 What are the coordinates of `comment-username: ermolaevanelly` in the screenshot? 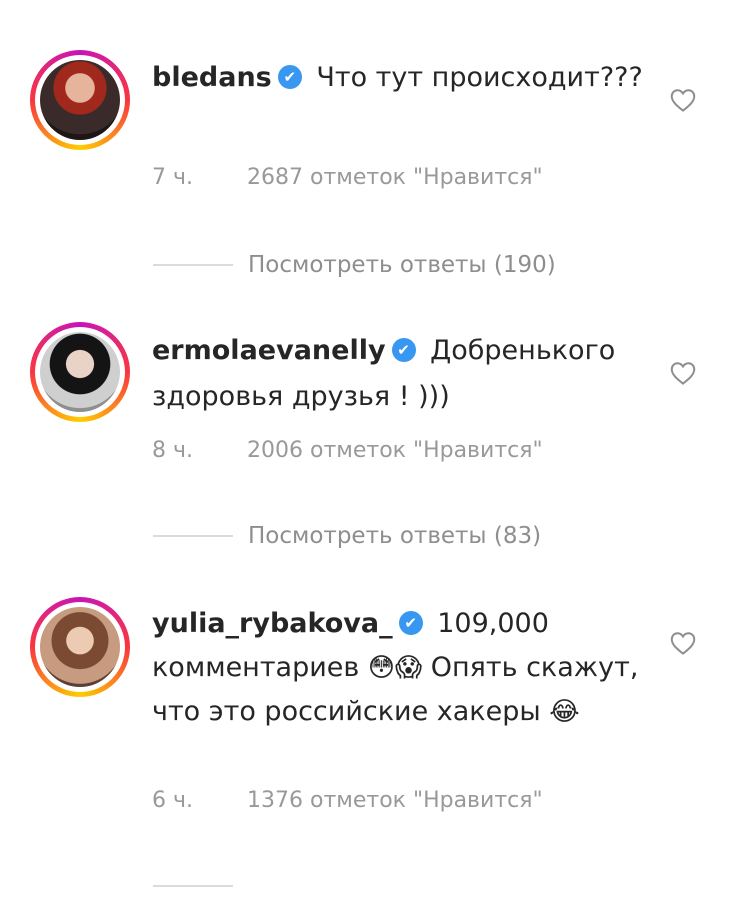 It's located at (269, 350).